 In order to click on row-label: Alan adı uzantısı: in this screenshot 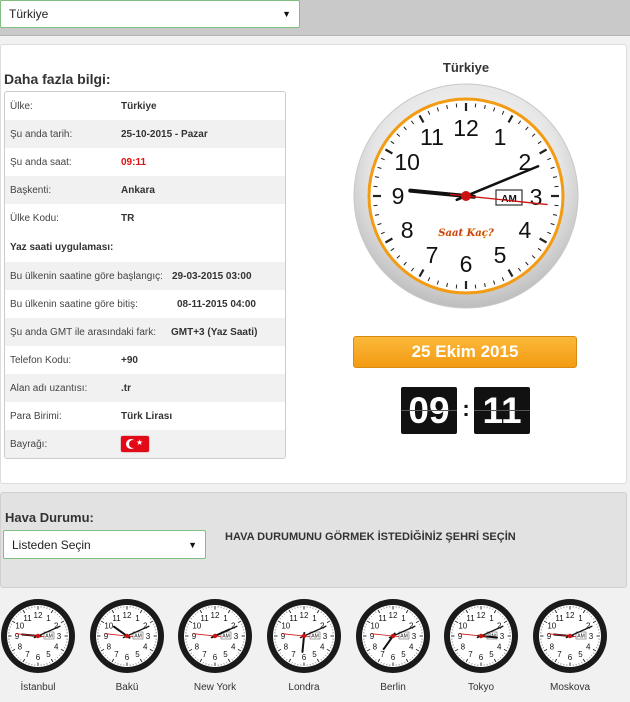, I will do `click(49, 388)`.